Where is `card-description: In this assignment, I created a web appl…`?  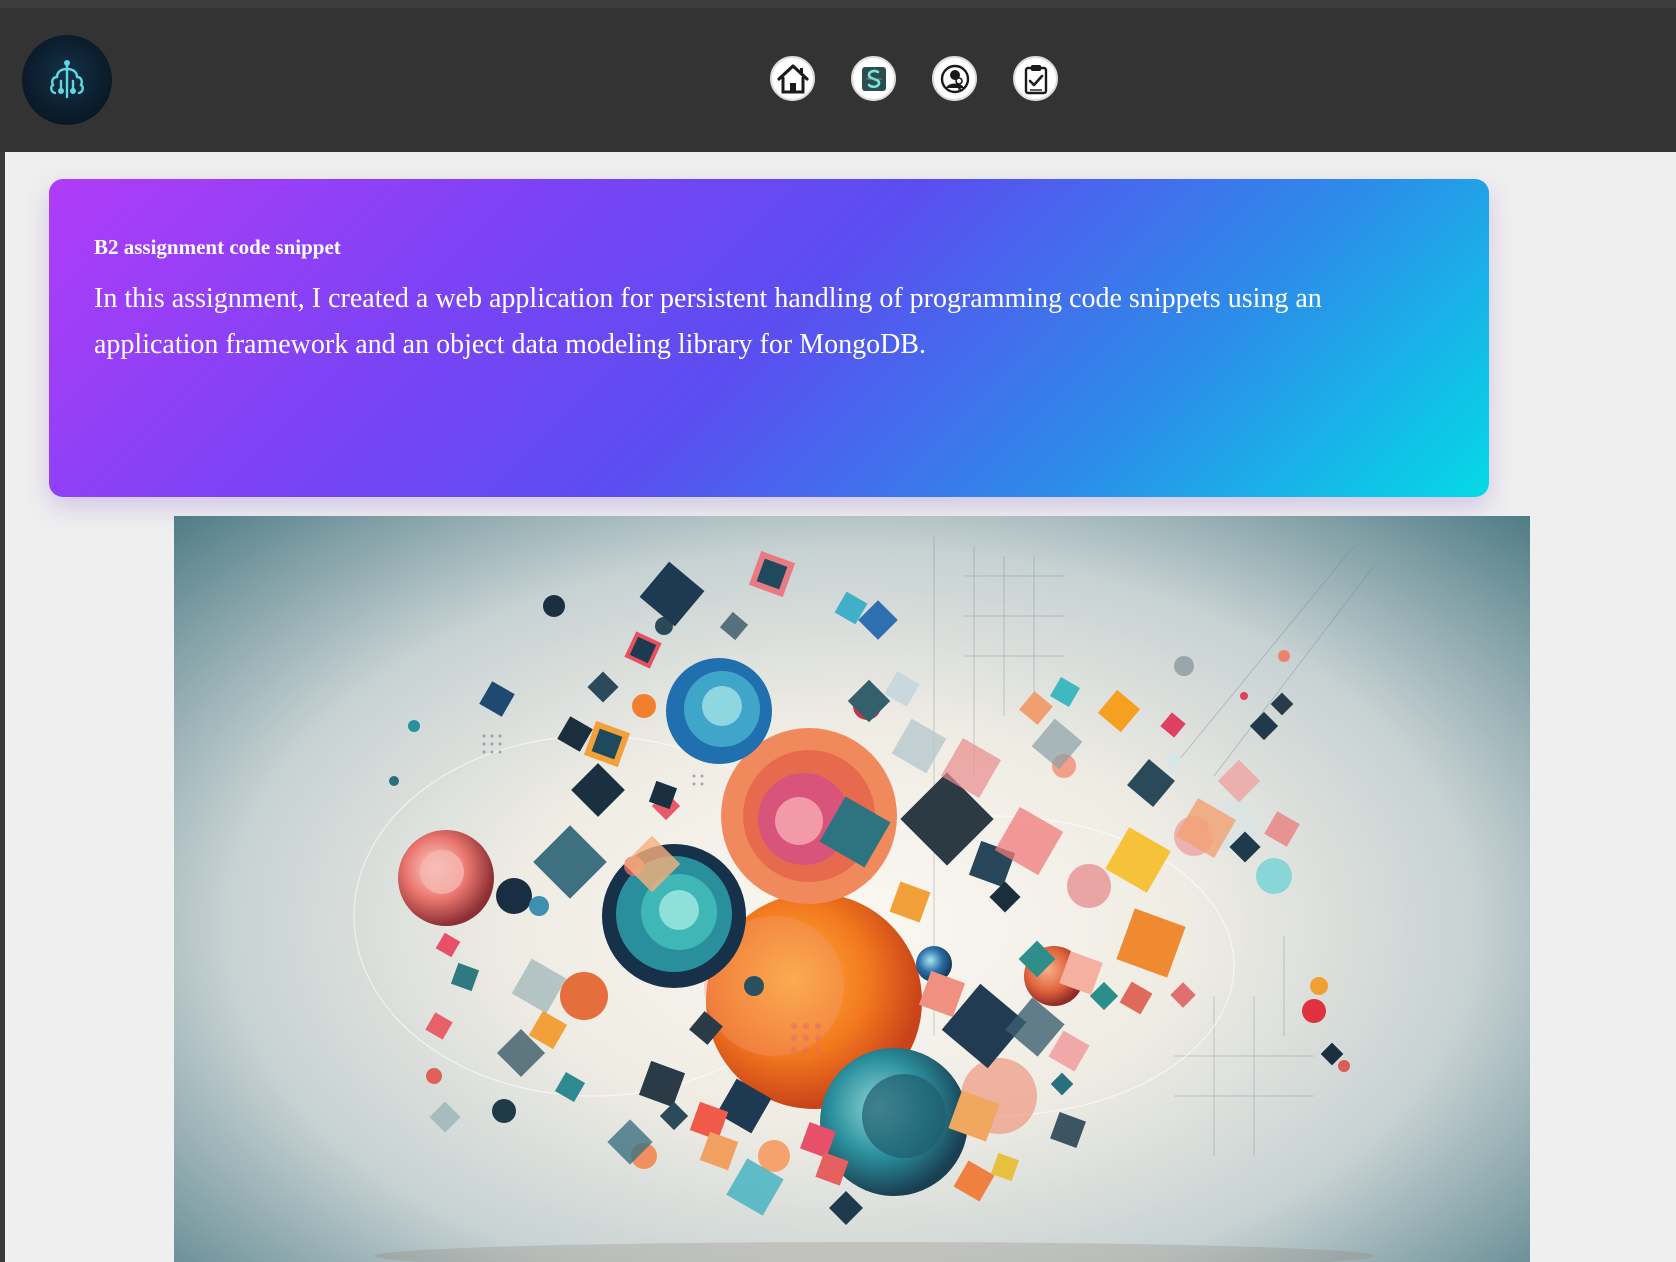
card-description: In this assignment, I created a web appl… is located at coordinates (708, 321).